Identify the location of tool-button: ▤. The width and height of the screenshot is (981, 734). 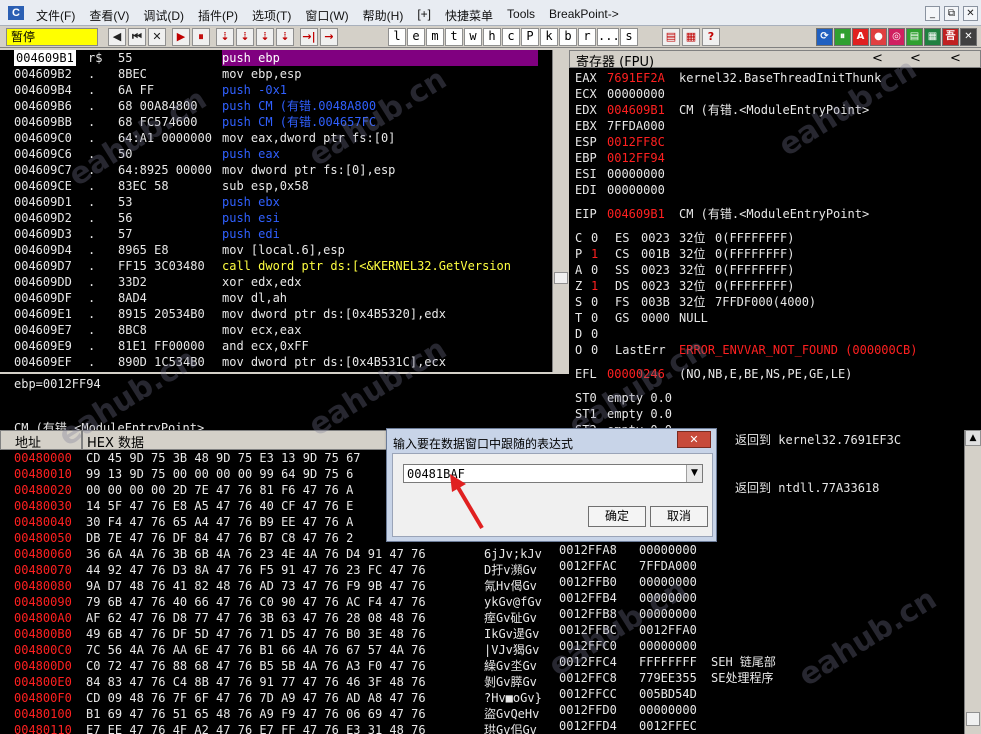
(671, 37).